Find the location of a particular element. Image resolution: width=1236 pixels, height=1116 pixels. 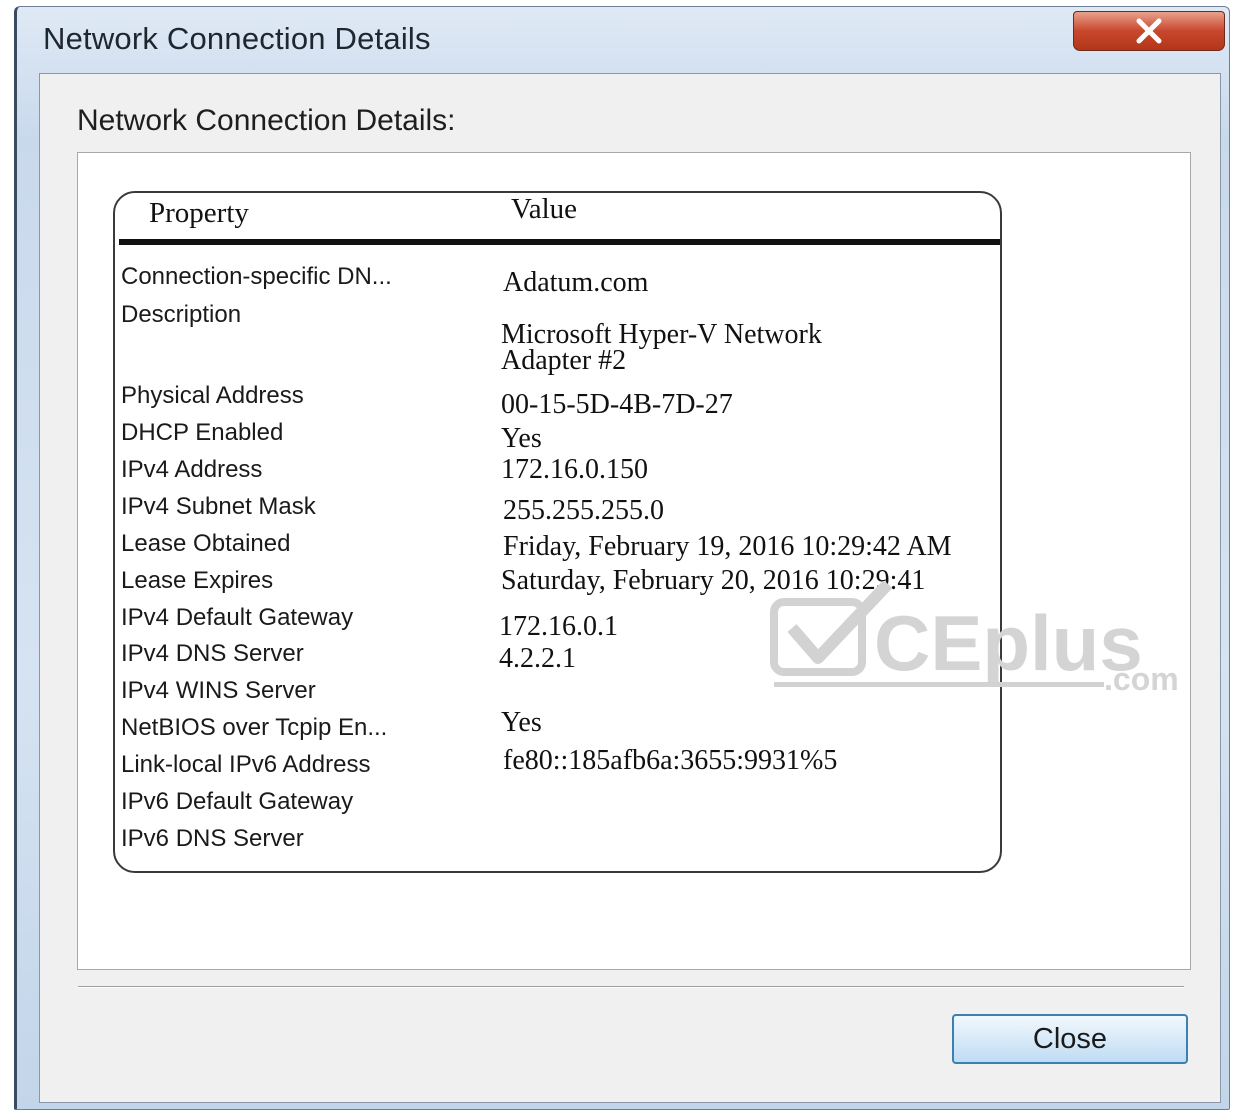

table-row-value: Friday, February 19, 2016 10:29:42 AM is located at coordinates (727, 546).